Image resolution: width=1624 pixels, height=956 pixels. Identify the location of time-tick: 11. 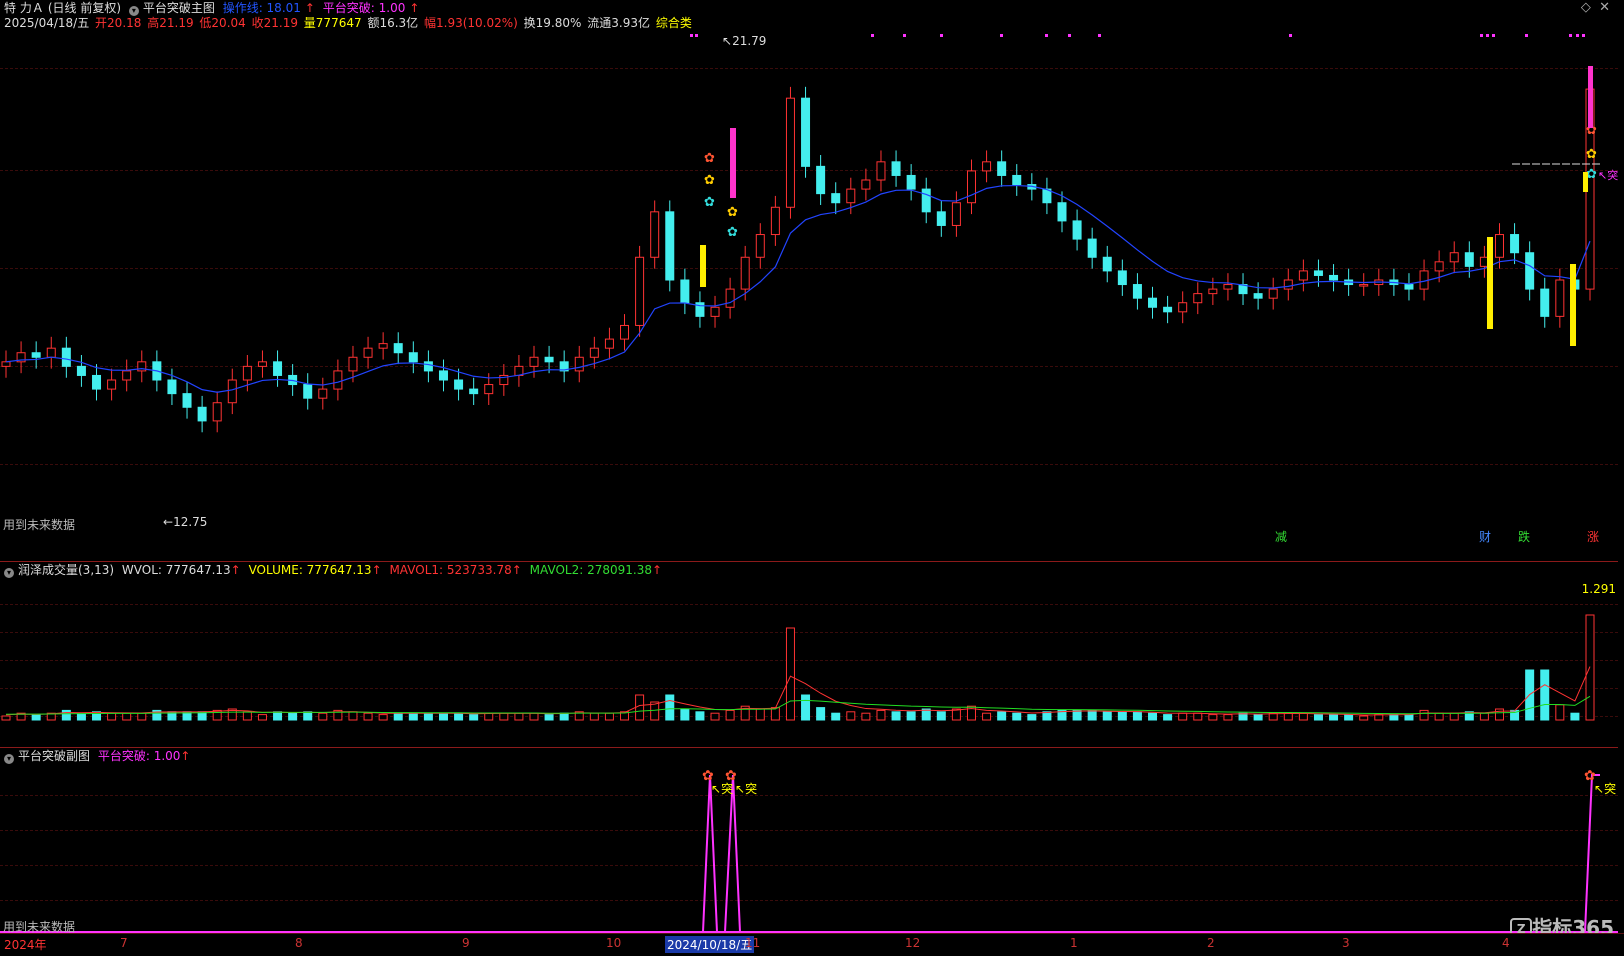
(753, 943).